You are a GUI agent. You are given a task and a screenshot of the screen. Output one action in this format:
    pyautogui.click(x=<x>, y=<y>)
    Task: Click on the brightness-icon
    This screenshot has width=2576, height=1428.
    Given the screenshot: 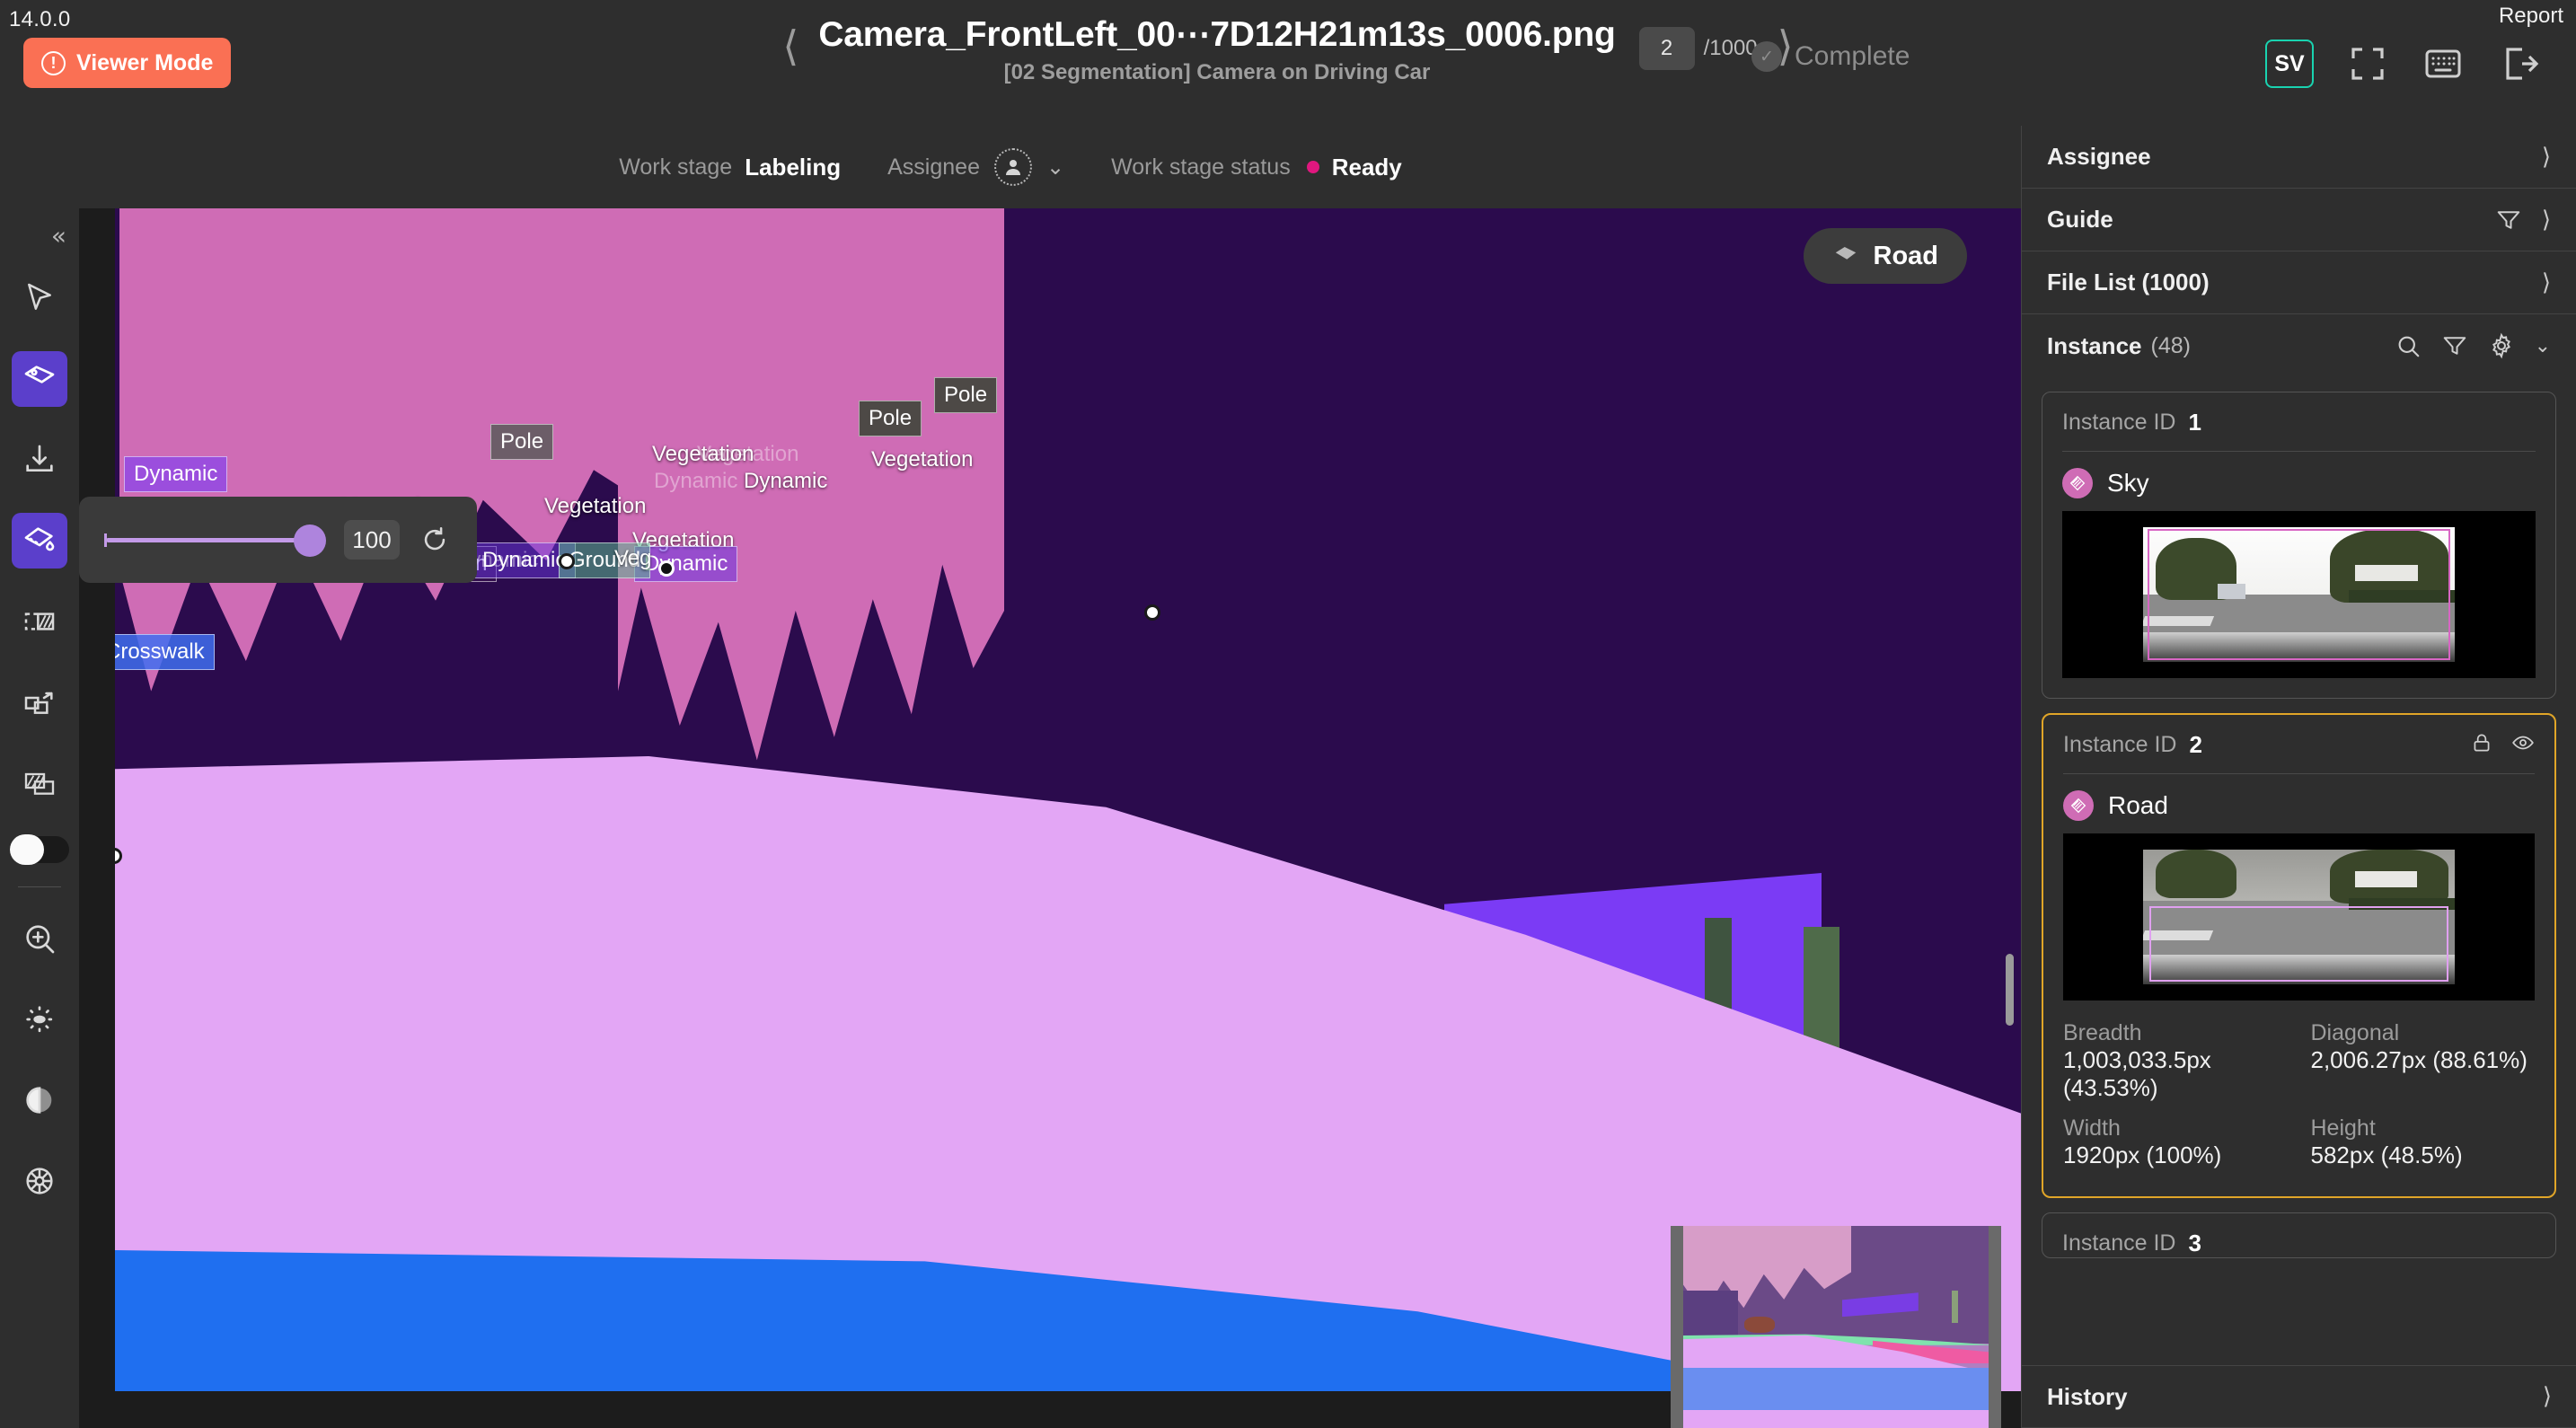 What is the action you would take?
    pyautogui.click(x=39, y=1019)
    